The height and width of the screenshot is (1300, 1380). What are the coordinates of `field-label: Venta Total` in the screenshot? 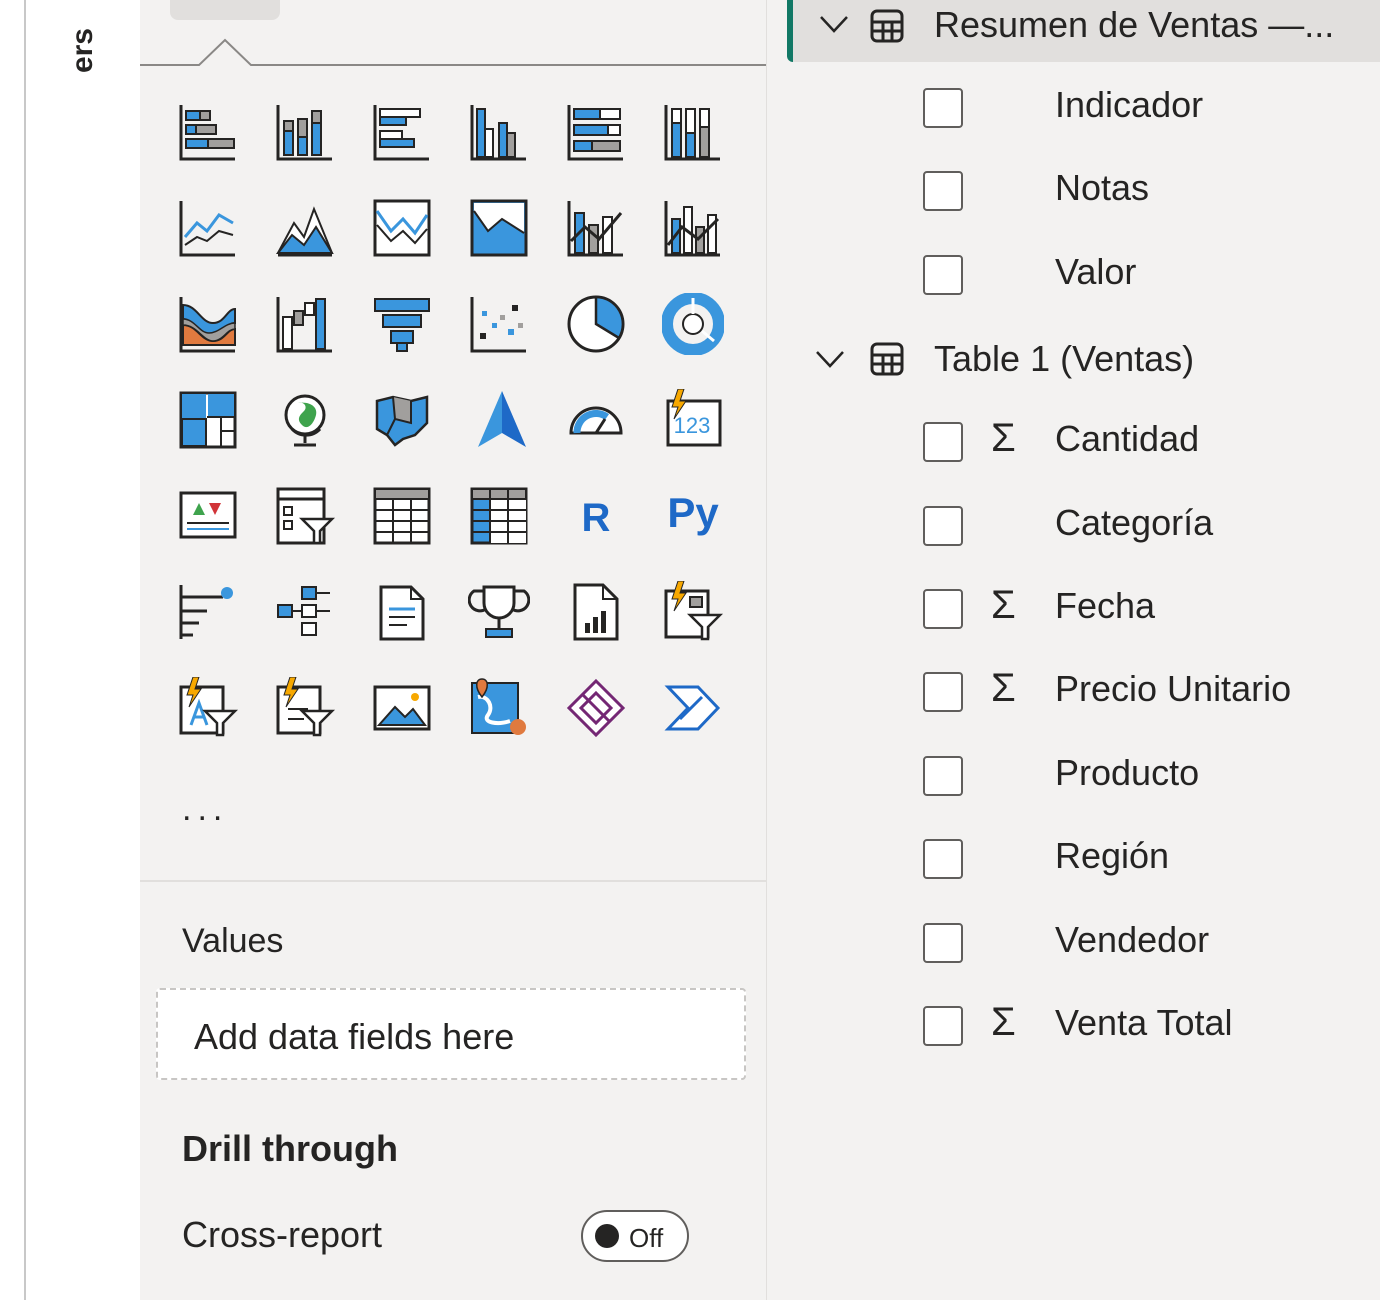 It's located at (1144, 1022).